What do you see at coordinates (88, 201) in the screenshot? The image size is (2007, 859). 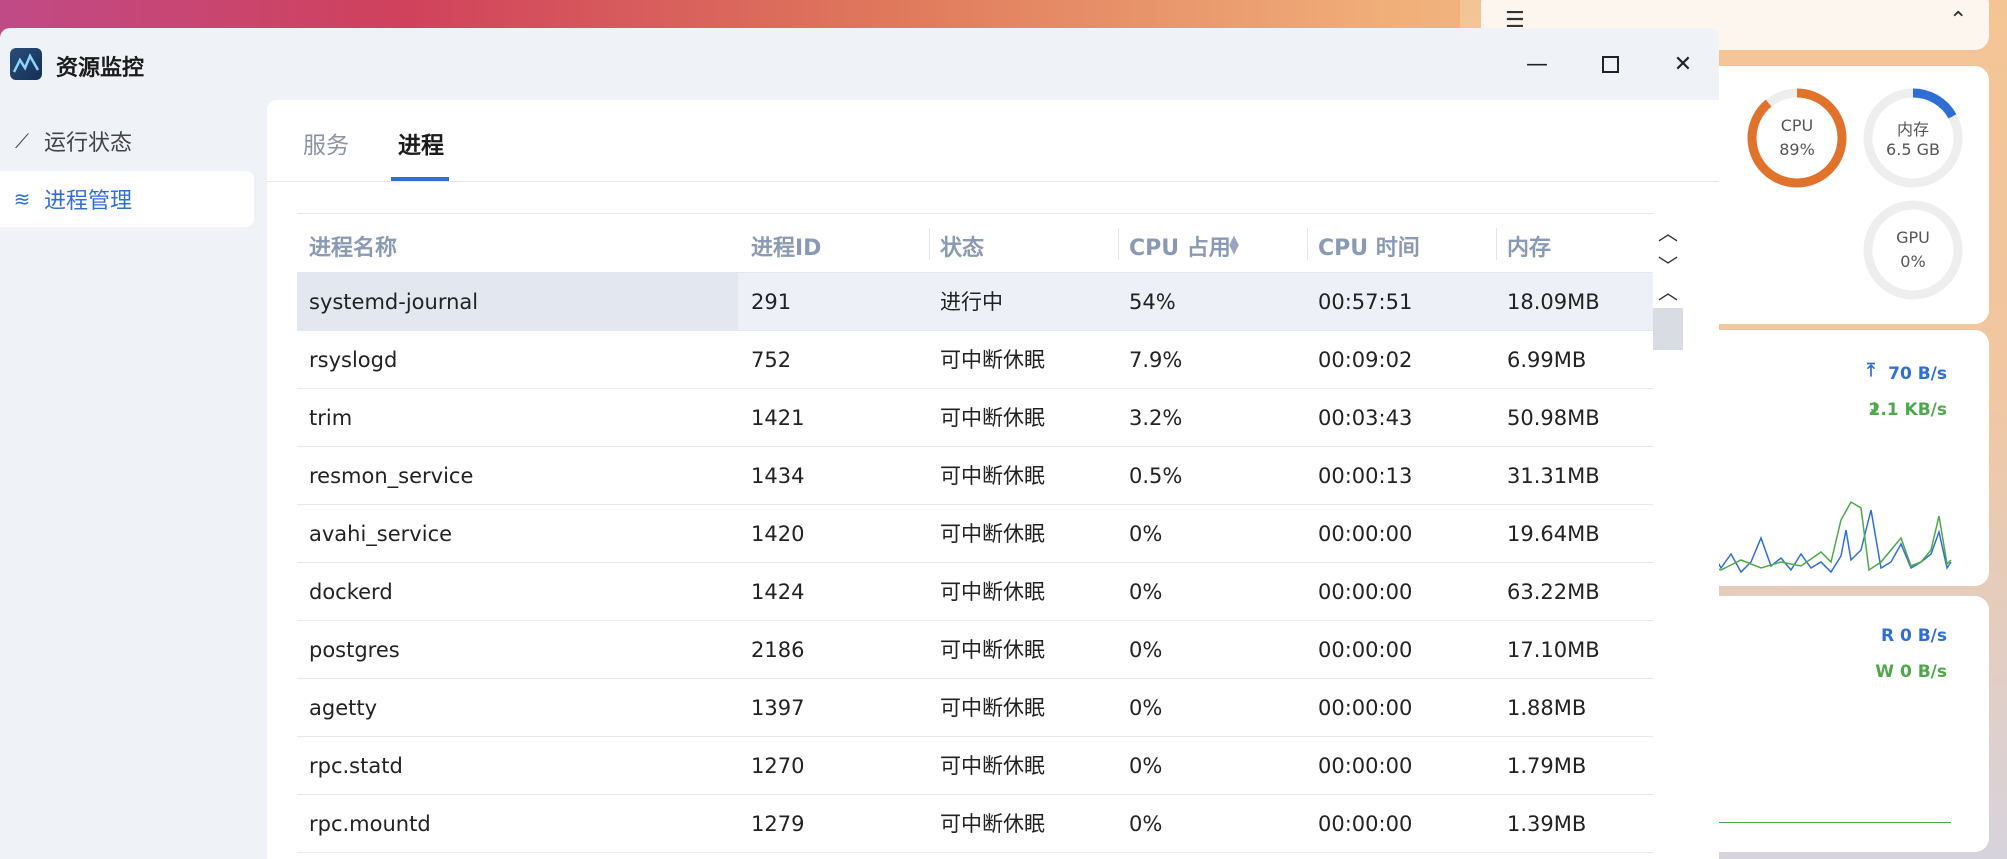 I see `sidebar-item-label: 进程管理` at bounding box center [88, 201].